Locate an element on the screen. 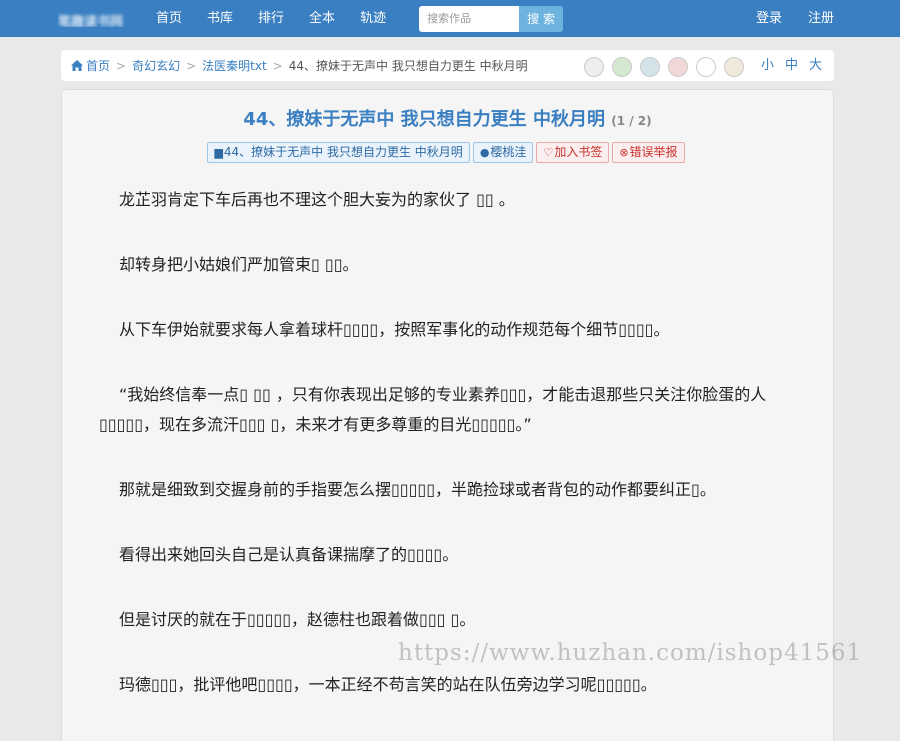 The image size is (900, 741). chapter-meta: ▆44、撩妹于无声中 我只想自力更生 中秋月明 ●樱桃洼 ♡加入书签 ⊗错误举报 is located at coordinates (447, 152).